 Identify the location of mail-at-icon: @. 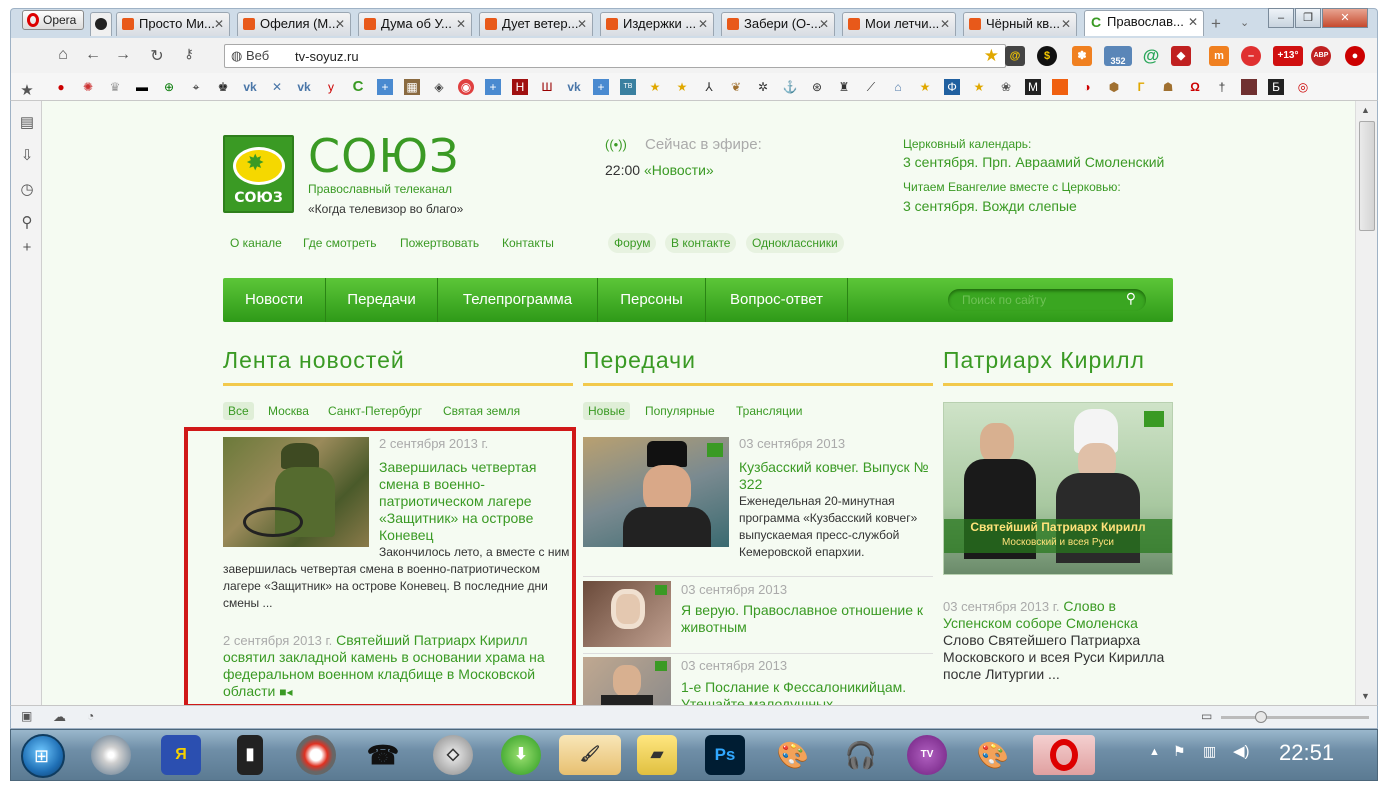
(1015, 56).